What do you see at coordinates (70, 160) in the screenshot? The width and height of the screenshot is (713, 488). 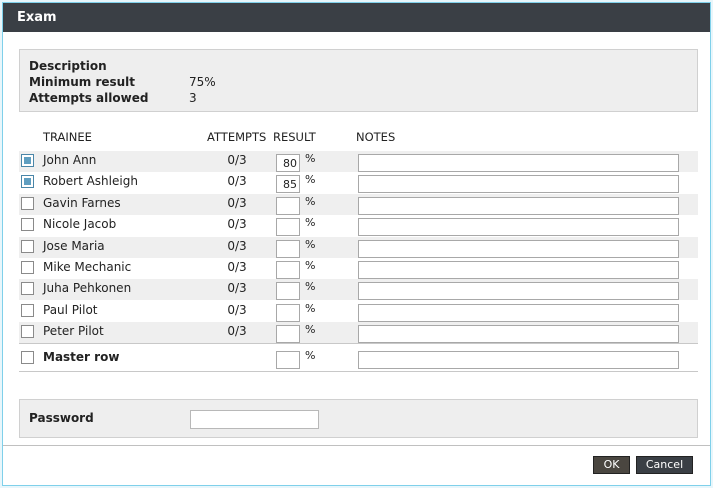 I see `trainee-name: John Ann` at bounding box center [70, 160].